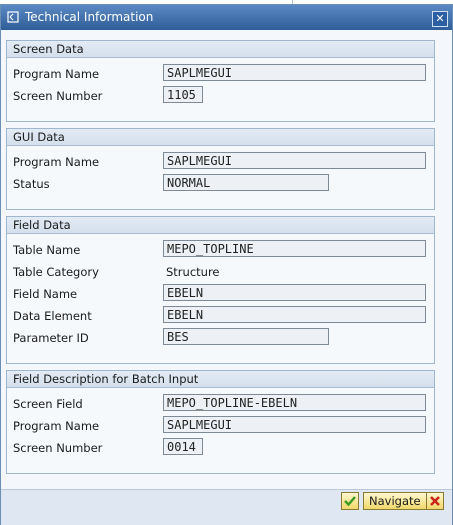  I want to click on gui-status-field: NORMAL, so click(246, 182).